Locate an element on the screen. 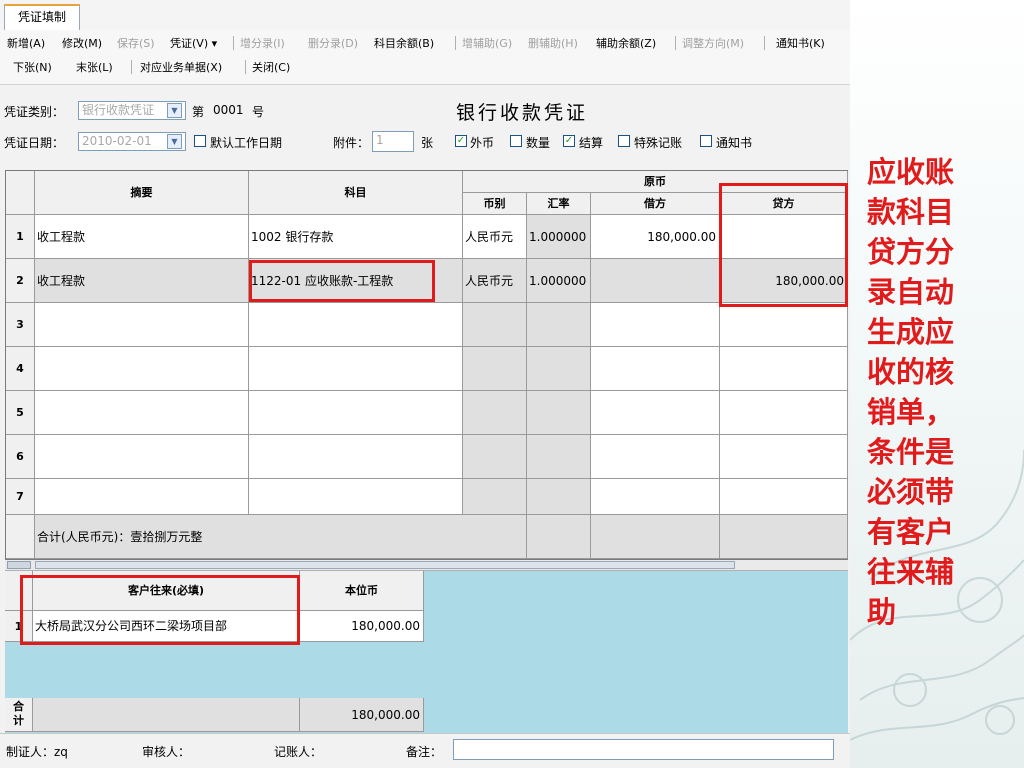 The width and height of the screenshot is (1024, 768). remark-input is located at coordinates (643, 749).